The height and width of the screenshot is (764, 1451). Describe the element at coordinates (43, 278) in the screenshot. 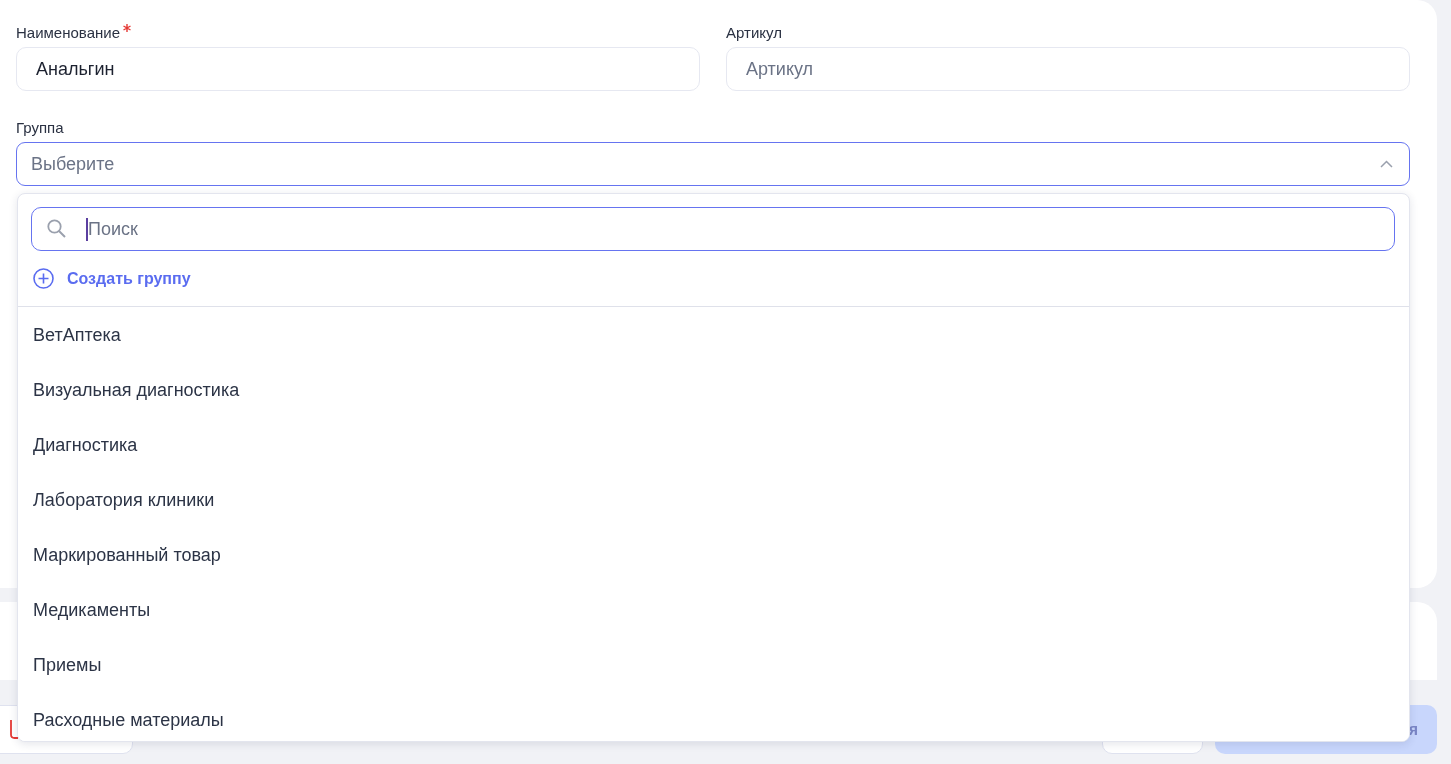

I see `plus-circle-icon` at that location.